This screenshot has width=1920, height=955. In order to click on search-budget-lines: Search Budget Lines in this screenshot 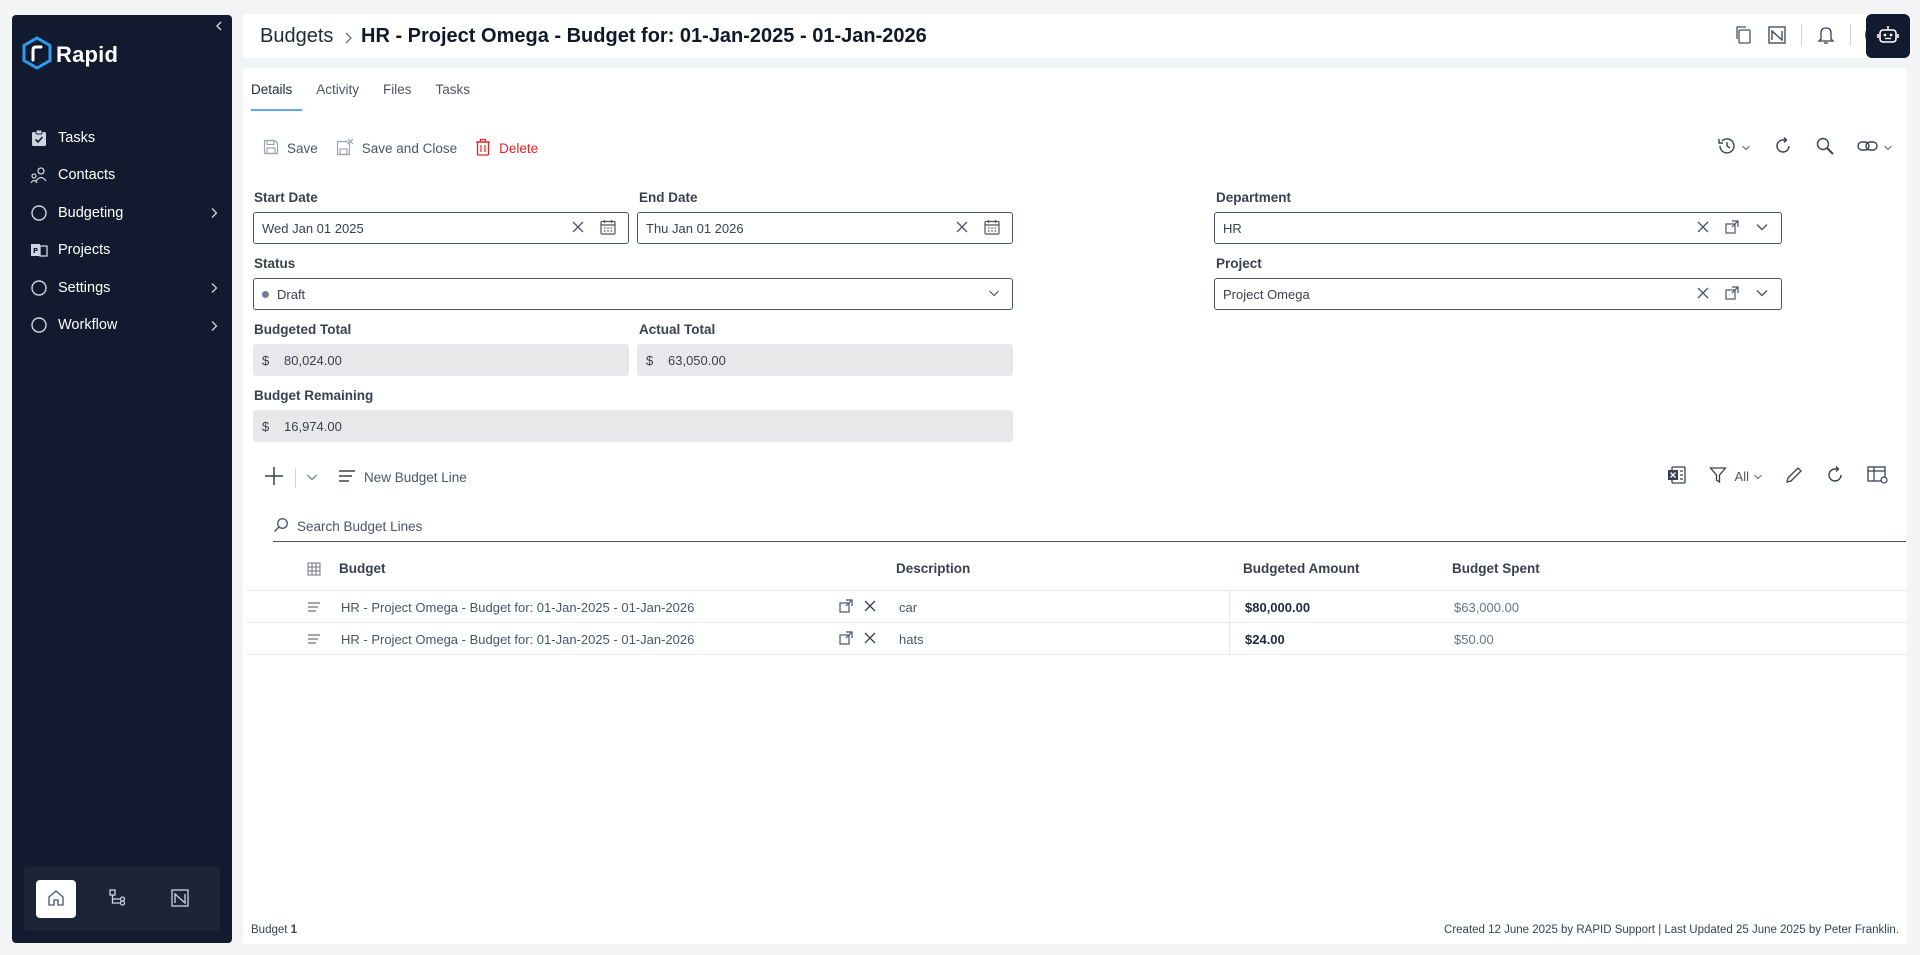, I will do `click(1089, 527)`.